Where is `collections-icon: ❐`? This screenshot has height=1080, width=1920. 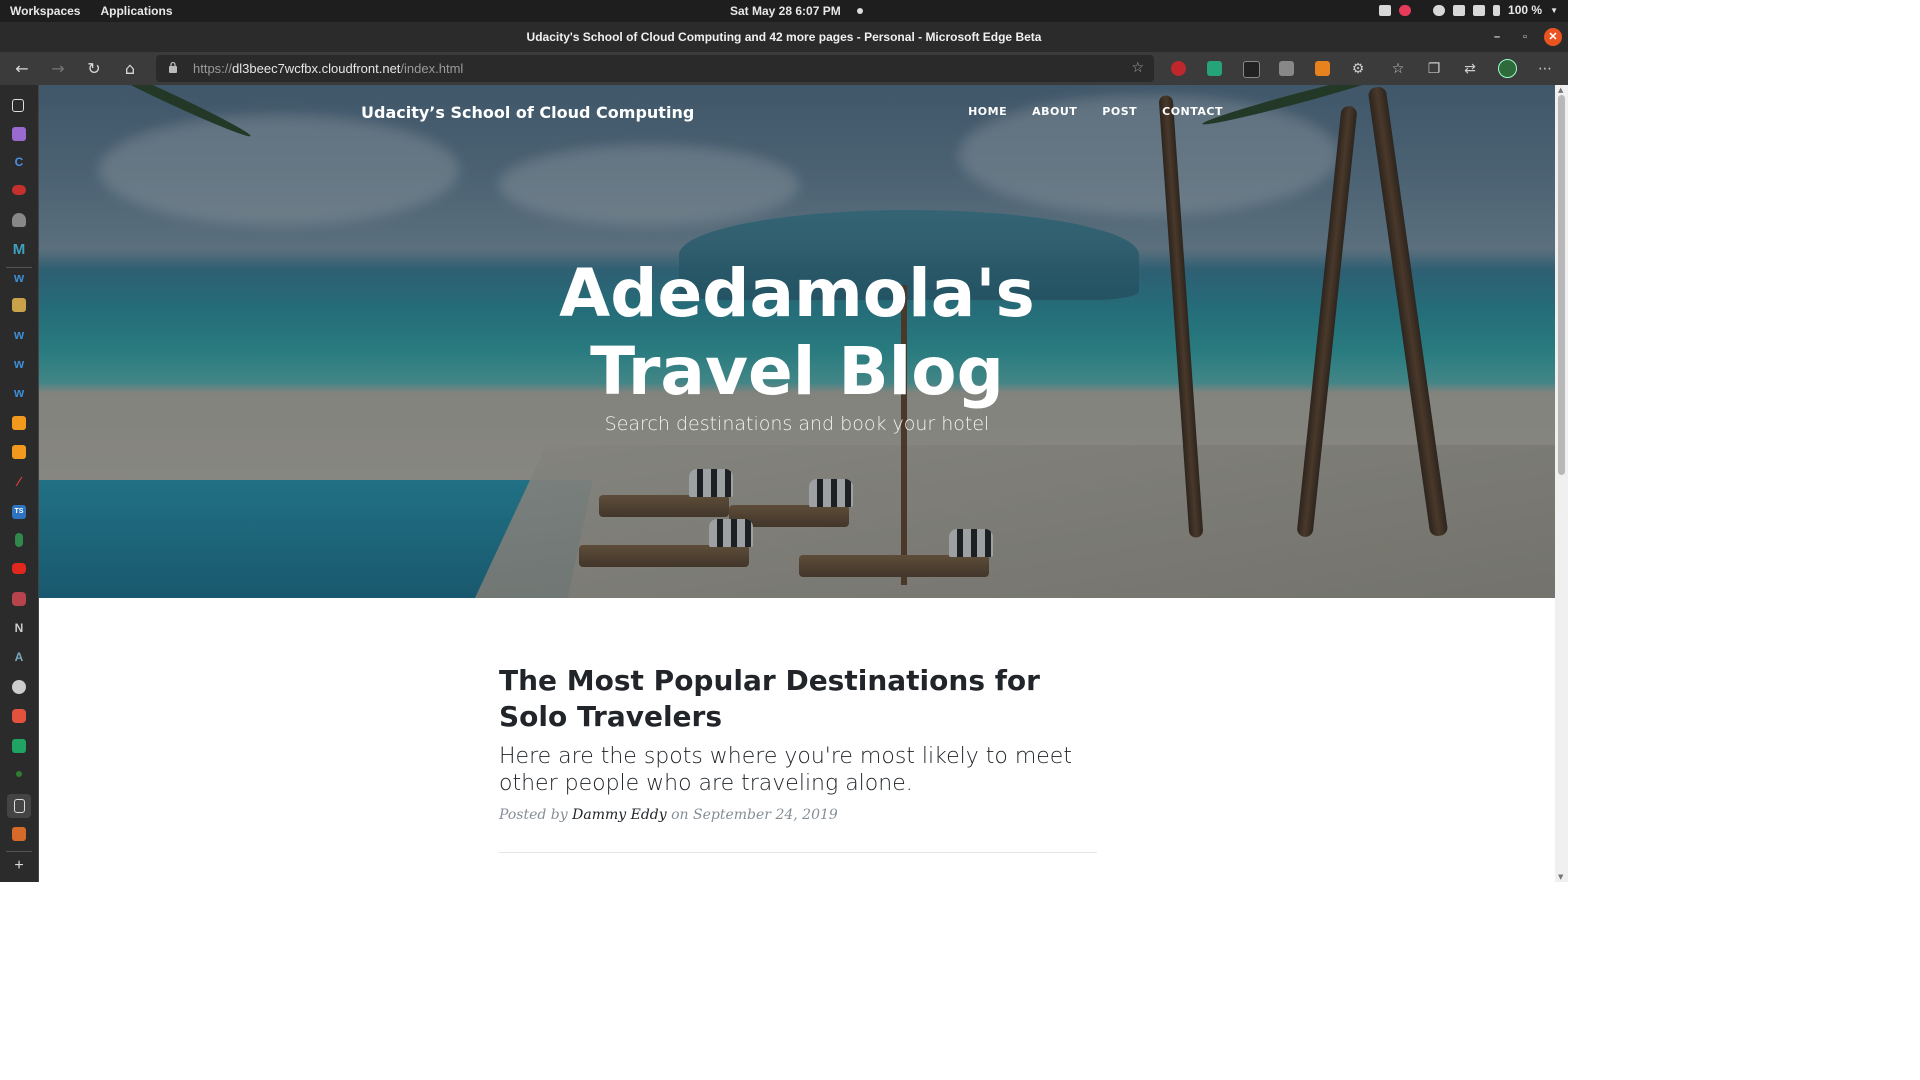
collections-icon: ❐ is located at coordinates (1434, 69).